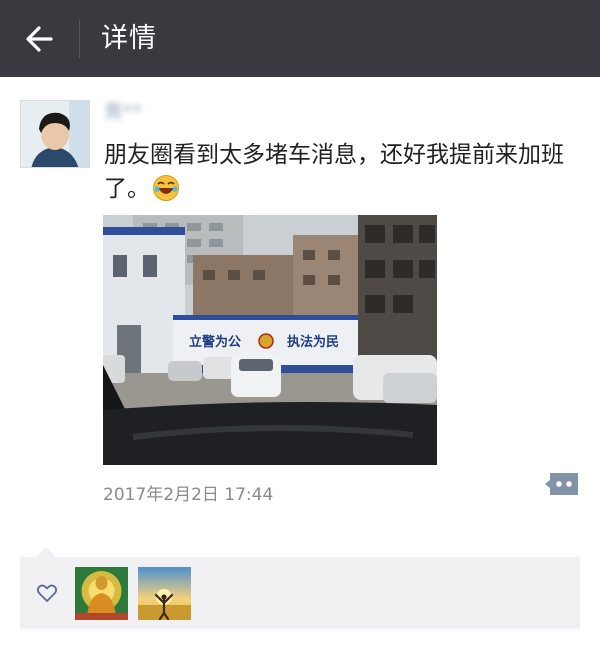  Describe the element at coordinates (47, 593) in the screenshot. I see `heart-outline-icon` at that location.